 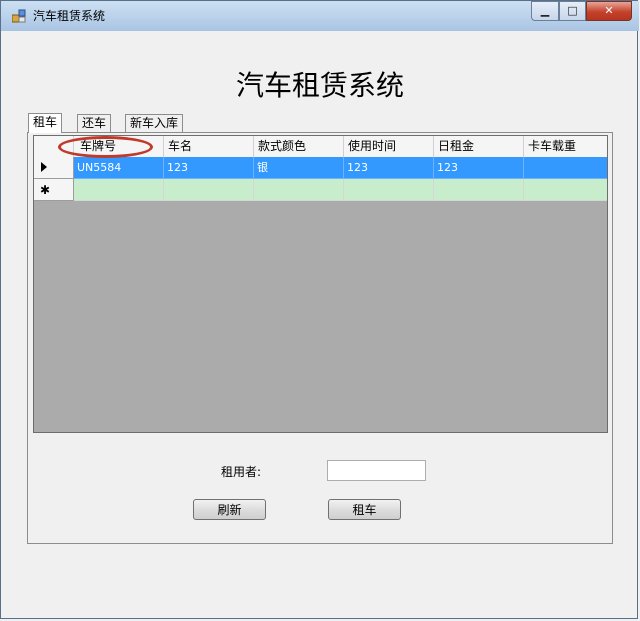 I want to click on tab-rent-car: 租车, so click(x=45, y=123).